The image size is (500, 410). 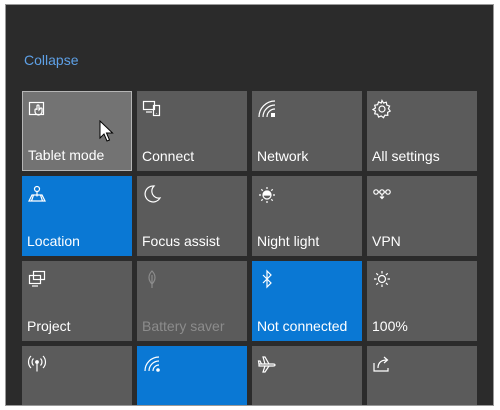 What do you see at coordinates (183, 326) in the screenshot?
I see `tile-label: Battery saver` at bounding box center [183, 326].